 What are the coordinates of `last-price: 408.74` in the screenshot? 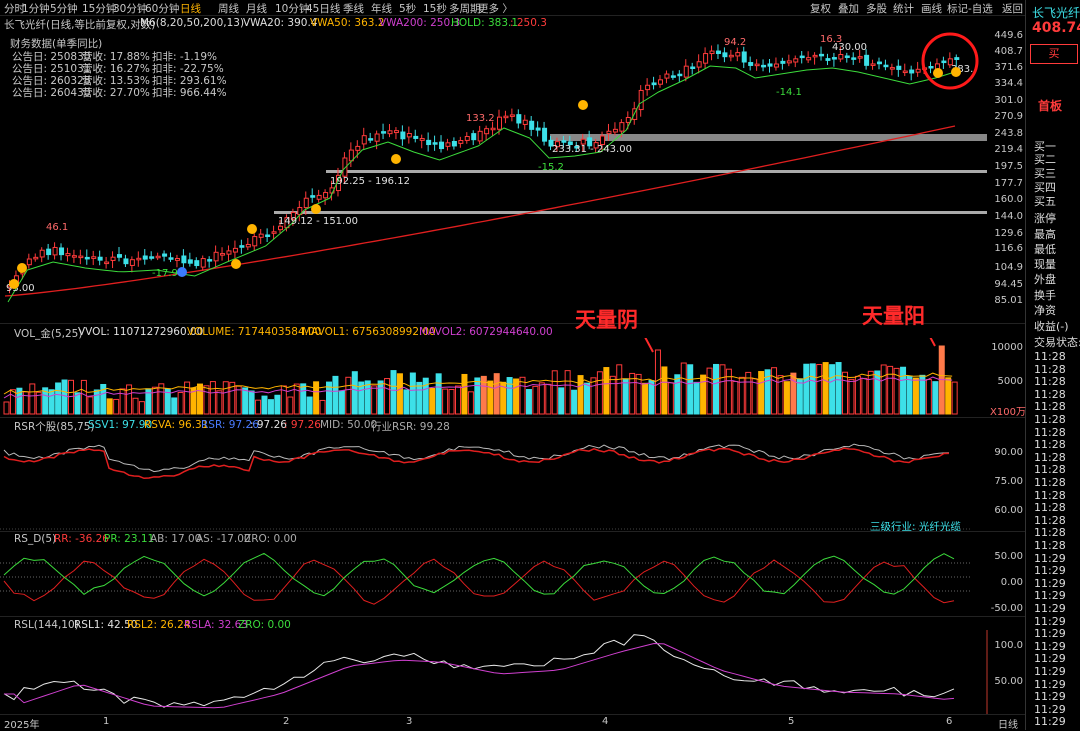 It's located at (1056, 28).